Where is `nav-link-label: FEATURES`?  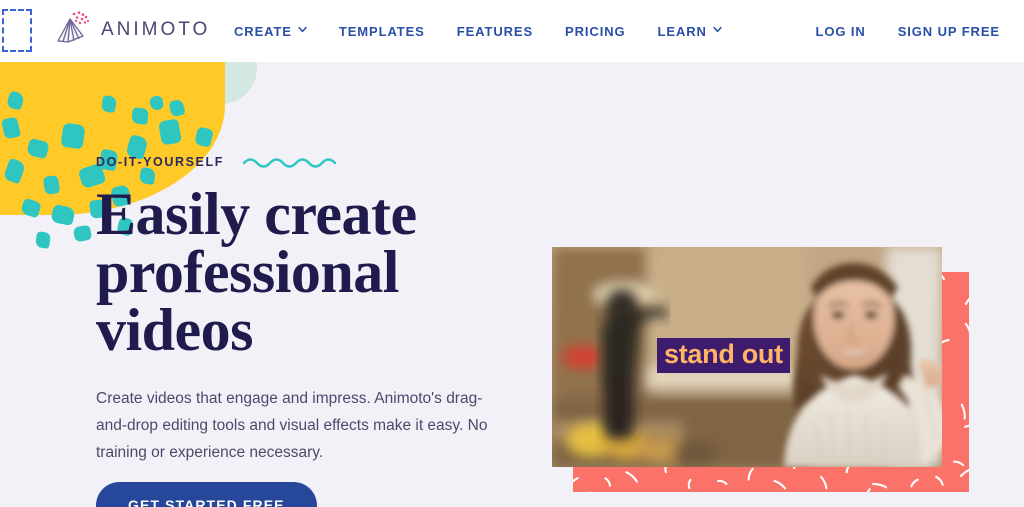 nav-link-label: FEATURES is located at coordinates (495, 31).